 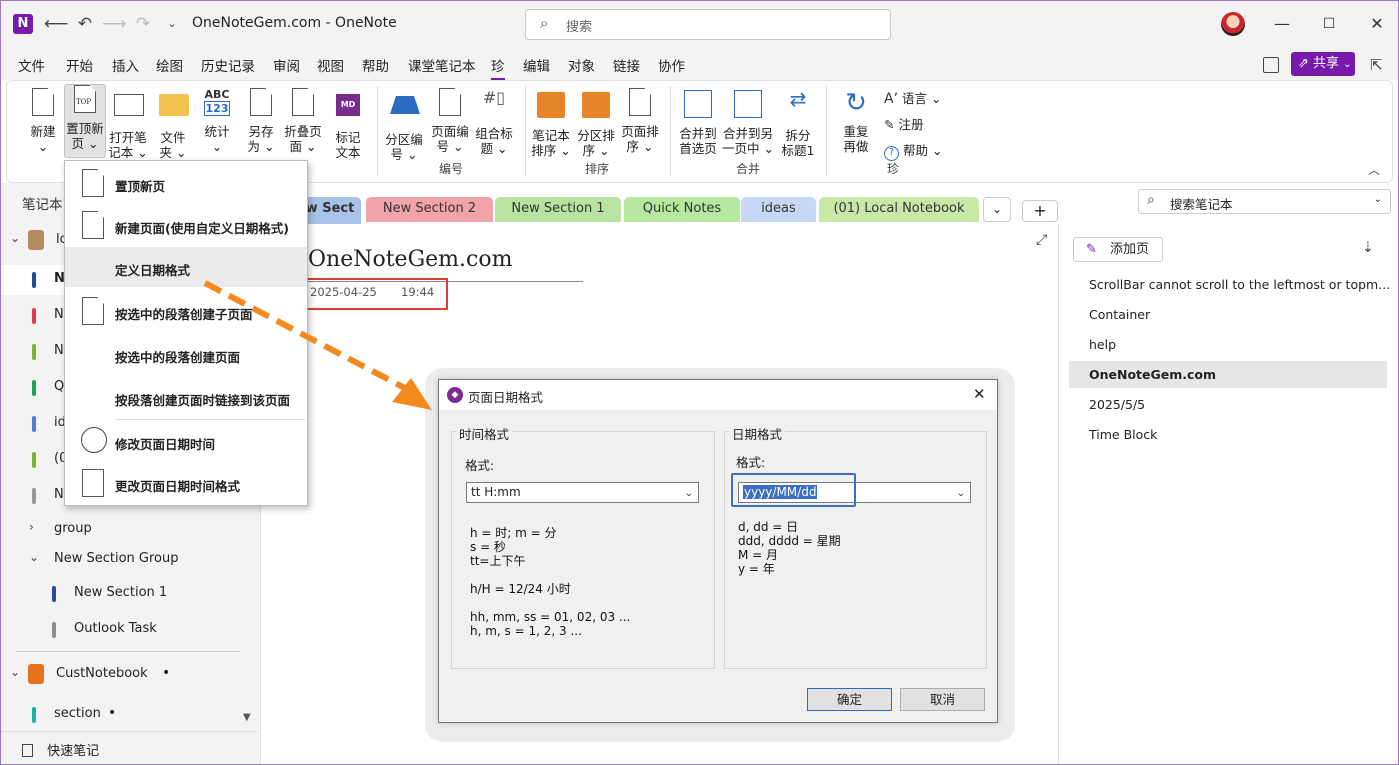 What do you see at coordinates (317, 345) in the screenshot?
I see `annotation-arrow` at bounding box center [317, 345].